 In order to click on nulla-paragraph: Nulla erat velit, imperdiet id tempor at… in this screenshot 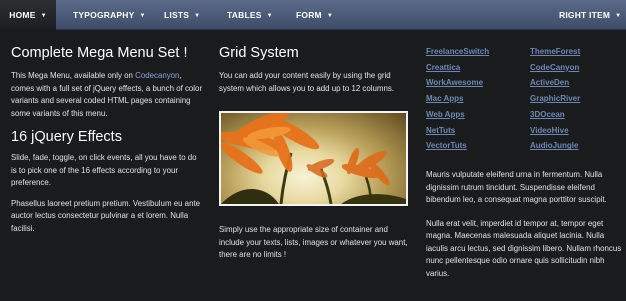, I will do `click(524, 248)`.